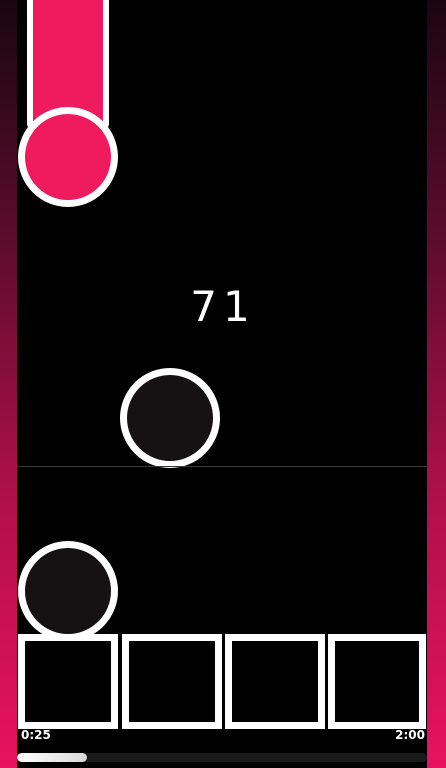  Describe the element at coordinates (36, 735) in the screenshot. I see `elapsed-time: 0:25` at that location.